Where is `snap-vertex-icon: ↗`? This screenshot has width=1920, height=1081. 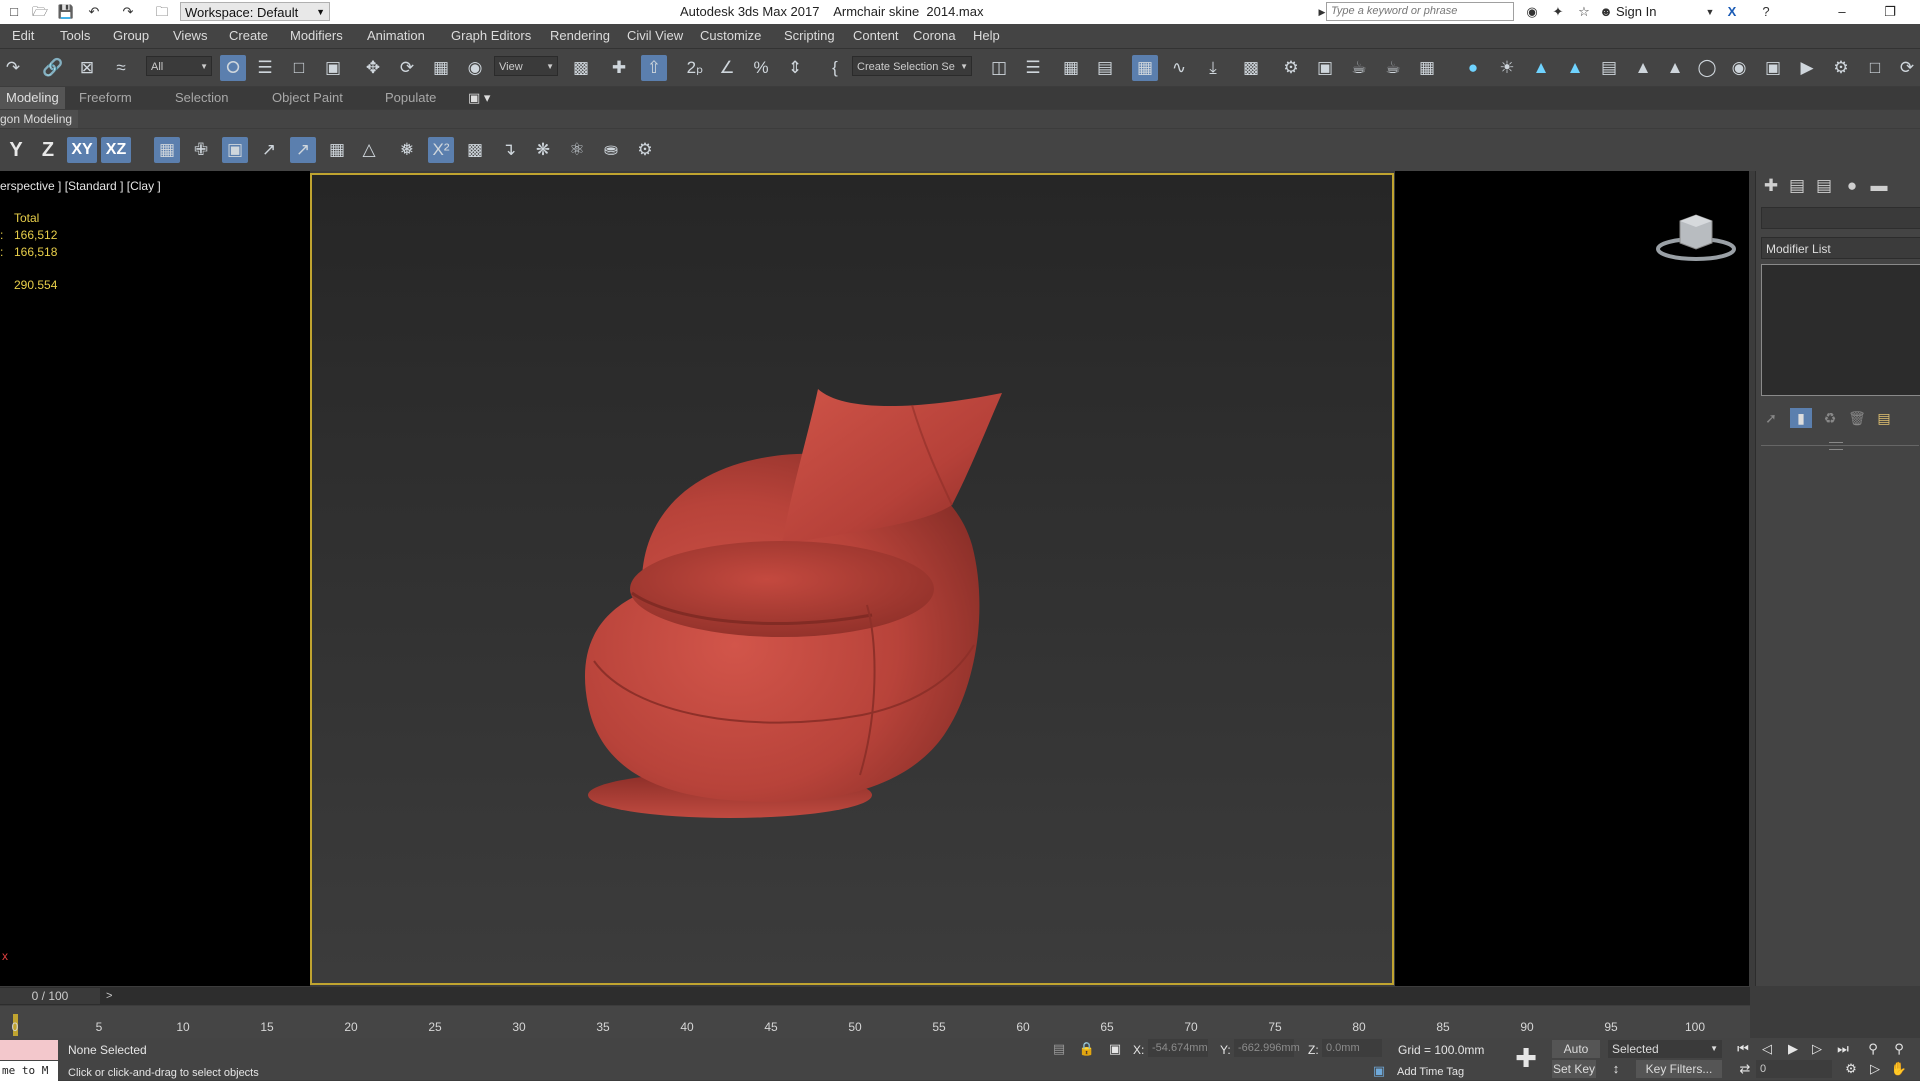 snap-vertex-icon: ↗ is located at coordinates (303, 150).